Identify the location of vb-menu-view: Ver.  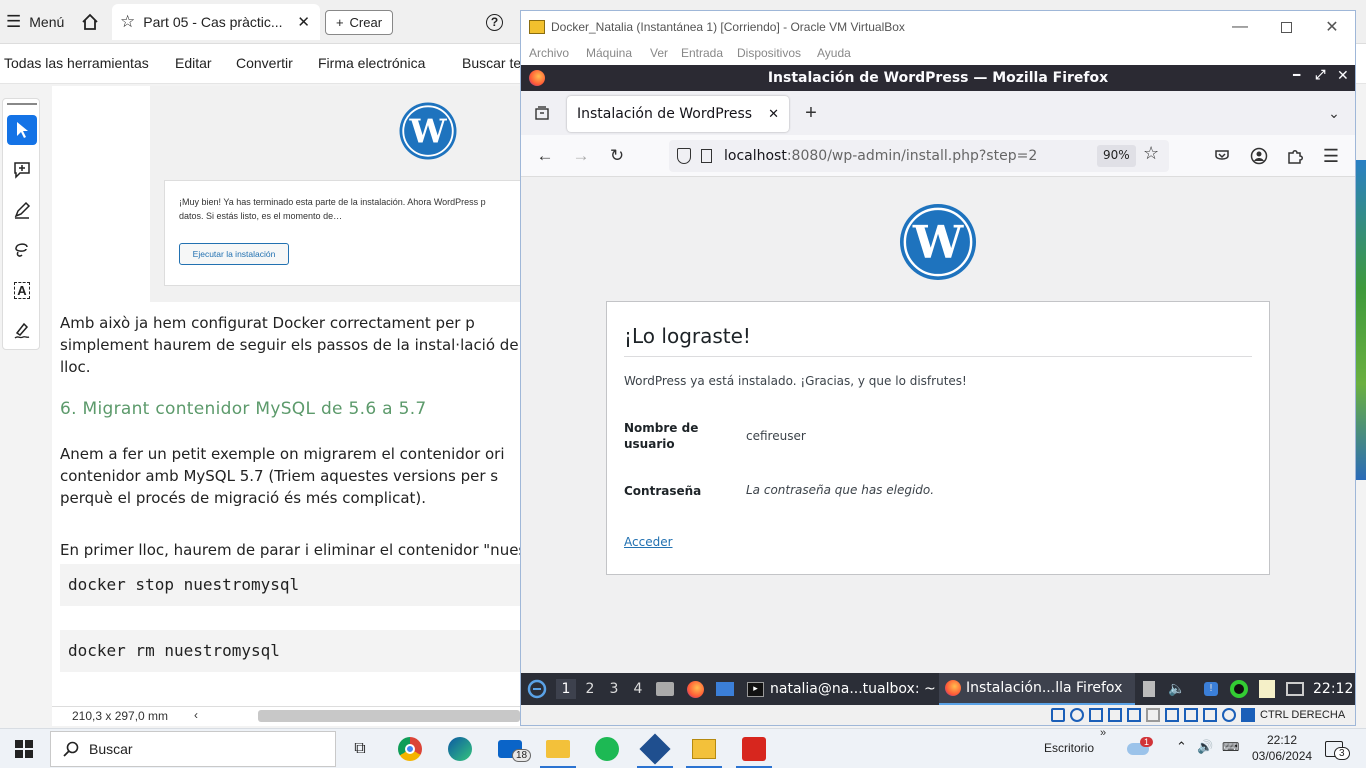
(659, 53).